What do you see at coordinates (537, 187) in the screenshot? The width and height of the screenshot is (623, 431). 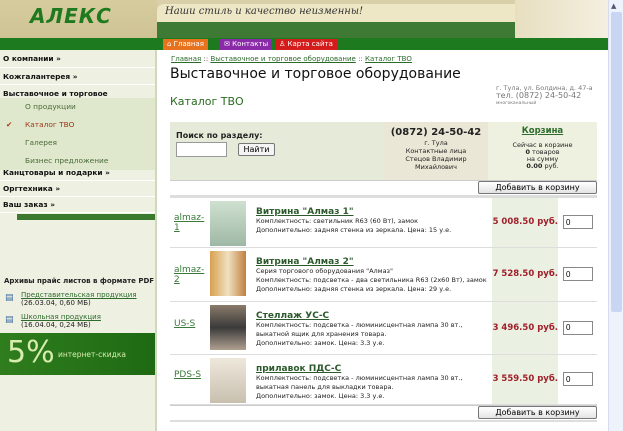 I see `add-to-cart-button: Добавить в корзину` at bounding box center [537, 187].